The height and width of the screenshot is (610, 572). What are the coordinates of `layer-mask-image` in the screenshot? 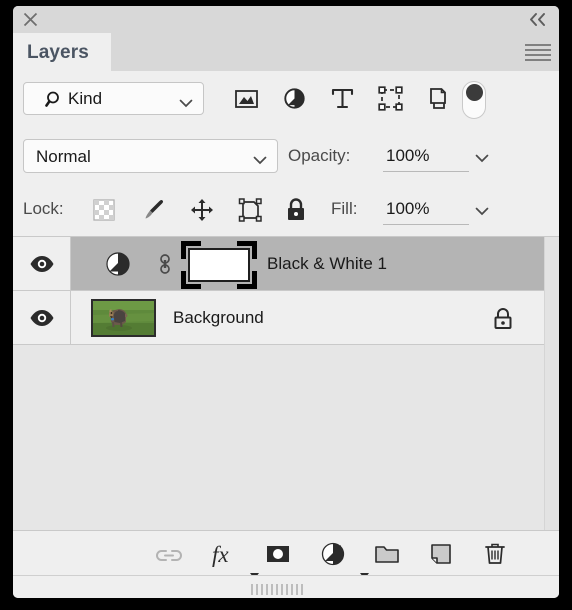 It's located at (219, 265).